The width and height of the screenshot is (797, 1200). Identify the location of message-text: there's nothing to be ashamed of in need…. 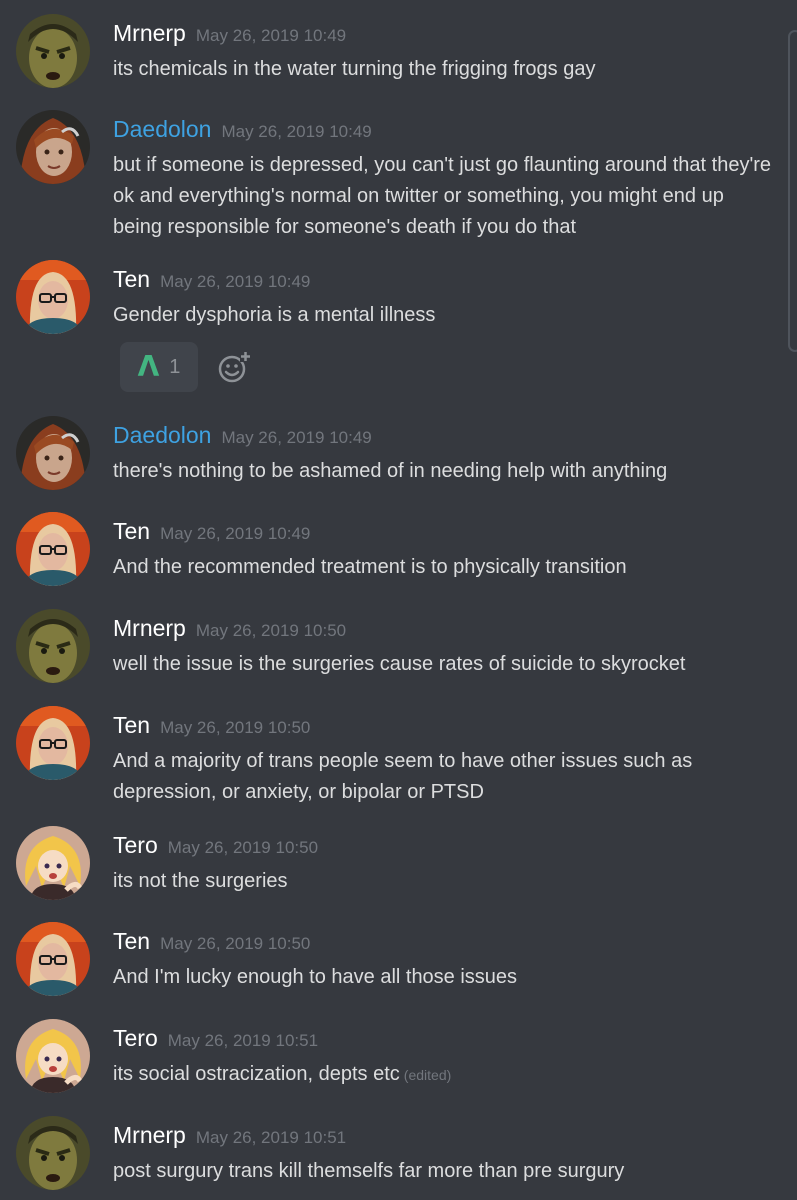
(390, 471).